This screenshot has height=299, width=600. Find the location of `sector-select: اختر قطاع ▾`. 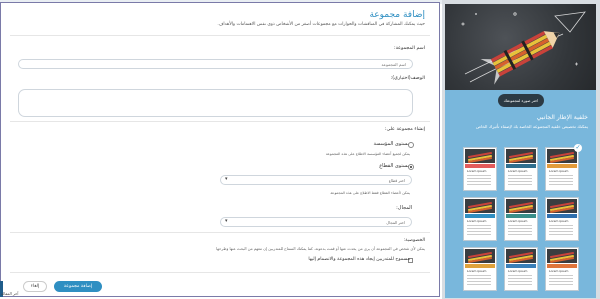

sector-select: اختر قطاع ▾ is located at coordinates (316, 180).